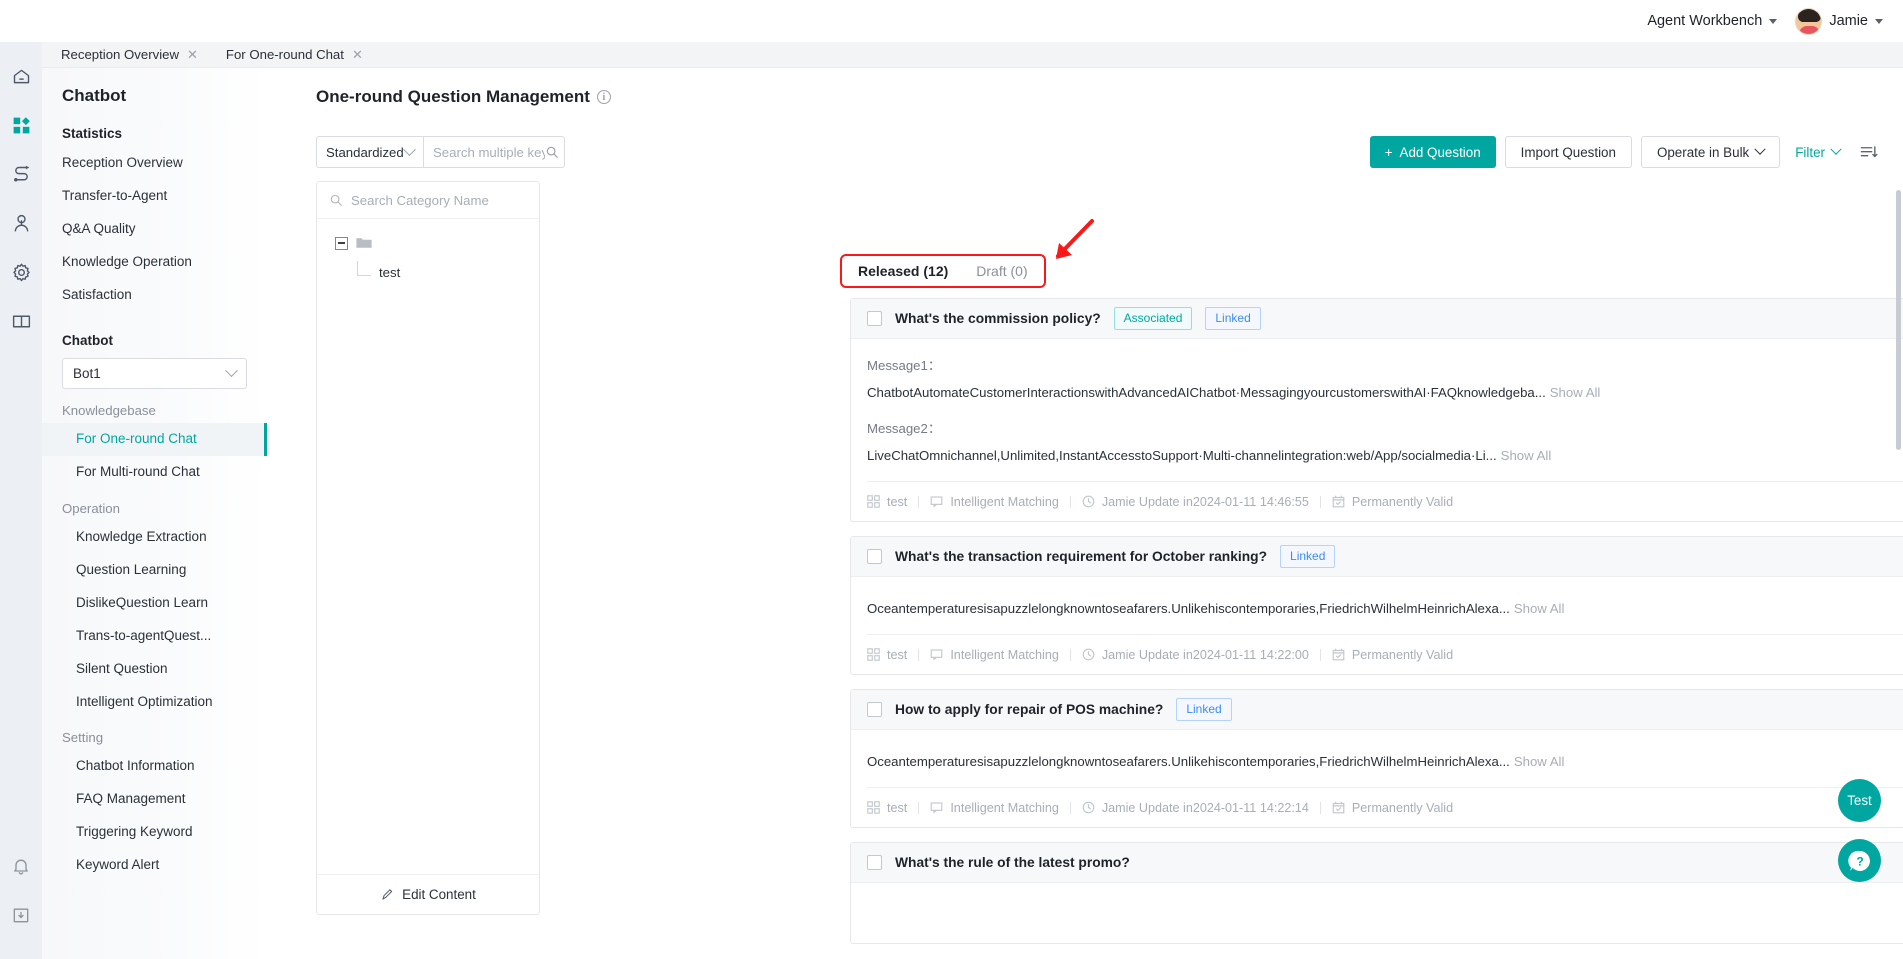 This screenshot has width=1903, height=959. I want to click on nav-group-knowledgebase: Knowledgebase, so click(109, 411).